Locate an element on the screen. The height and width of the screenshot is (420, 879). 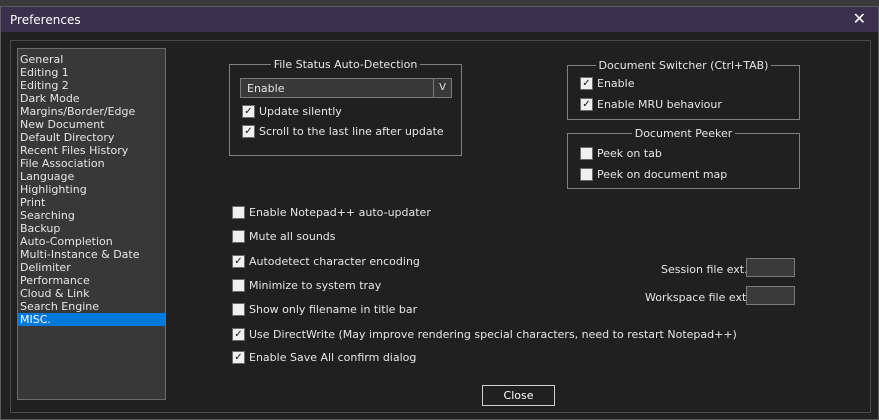
scroll-last-line-checkbox: ✓ Scroll to the last line after update is located at coordinates (343, 131).